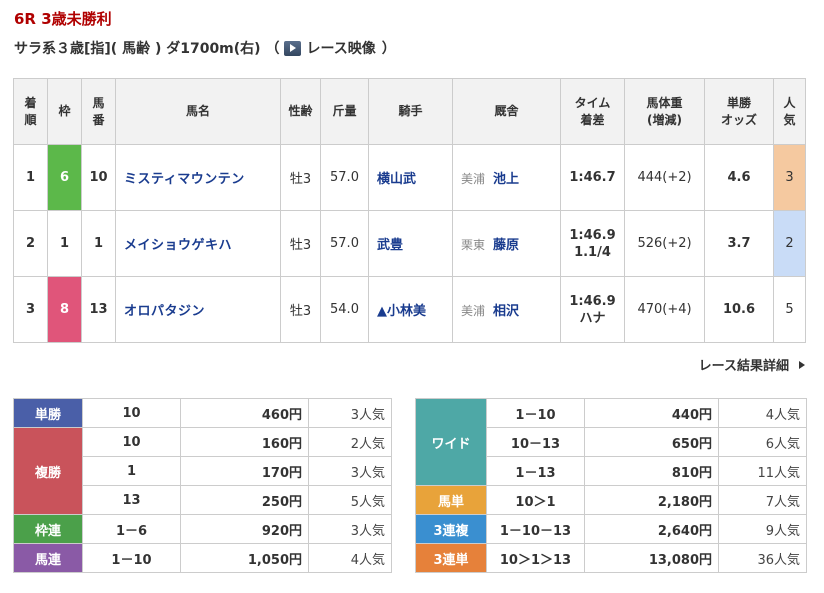 The image size is (824, 593). I want to click on race-info: サラ系３歳[指]( 馬齢 ) ダ1700m(右) （ レース映像 ）, so click(205, 48).